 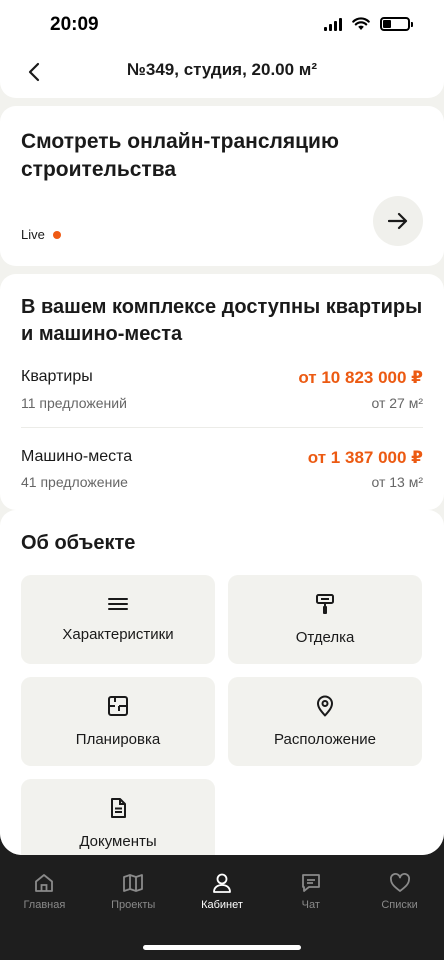 What do you see at coordinates (118, 721) in the screenshot?
I see `tile-layout: Планировка` at bounding box center [118, 721].